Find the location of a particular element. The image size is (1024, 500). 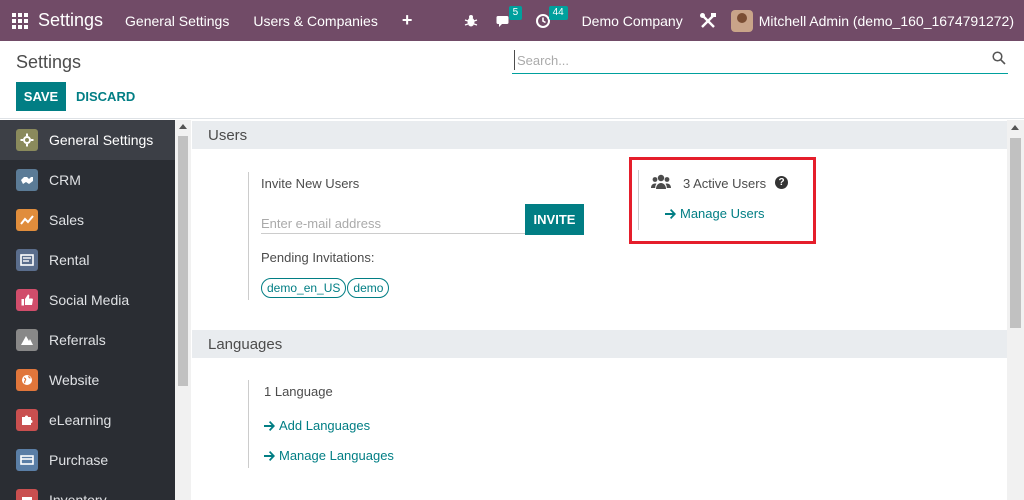

globe-icon is located at coordinates (27, 380).